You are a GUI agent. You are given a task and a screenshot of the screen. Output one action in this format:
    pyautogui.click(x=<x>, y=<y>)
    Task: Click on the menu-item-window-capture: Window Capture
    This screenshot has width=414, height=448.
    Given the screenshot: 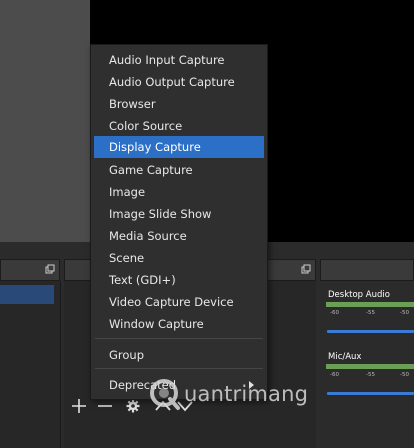 What is the action you would take?
    pyautogui.click(x=179, y=324)
    